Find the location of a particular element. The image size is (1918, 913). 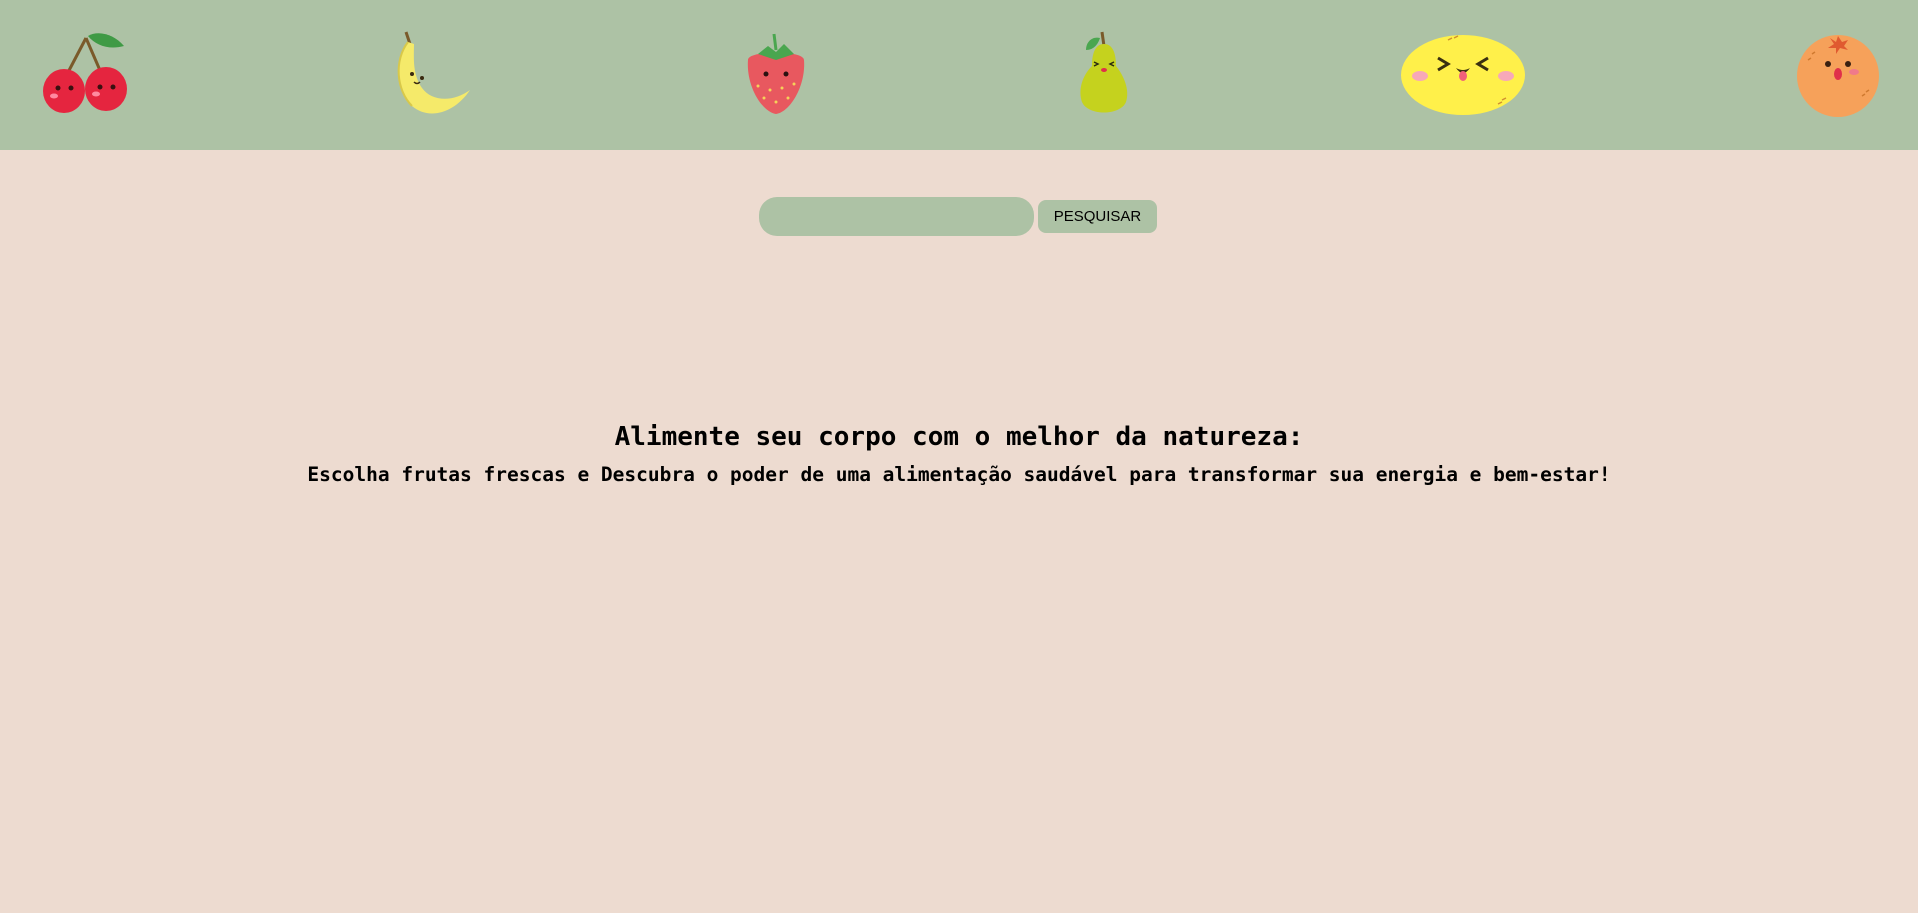

pear-icon is located at coordinates (1103, 74).